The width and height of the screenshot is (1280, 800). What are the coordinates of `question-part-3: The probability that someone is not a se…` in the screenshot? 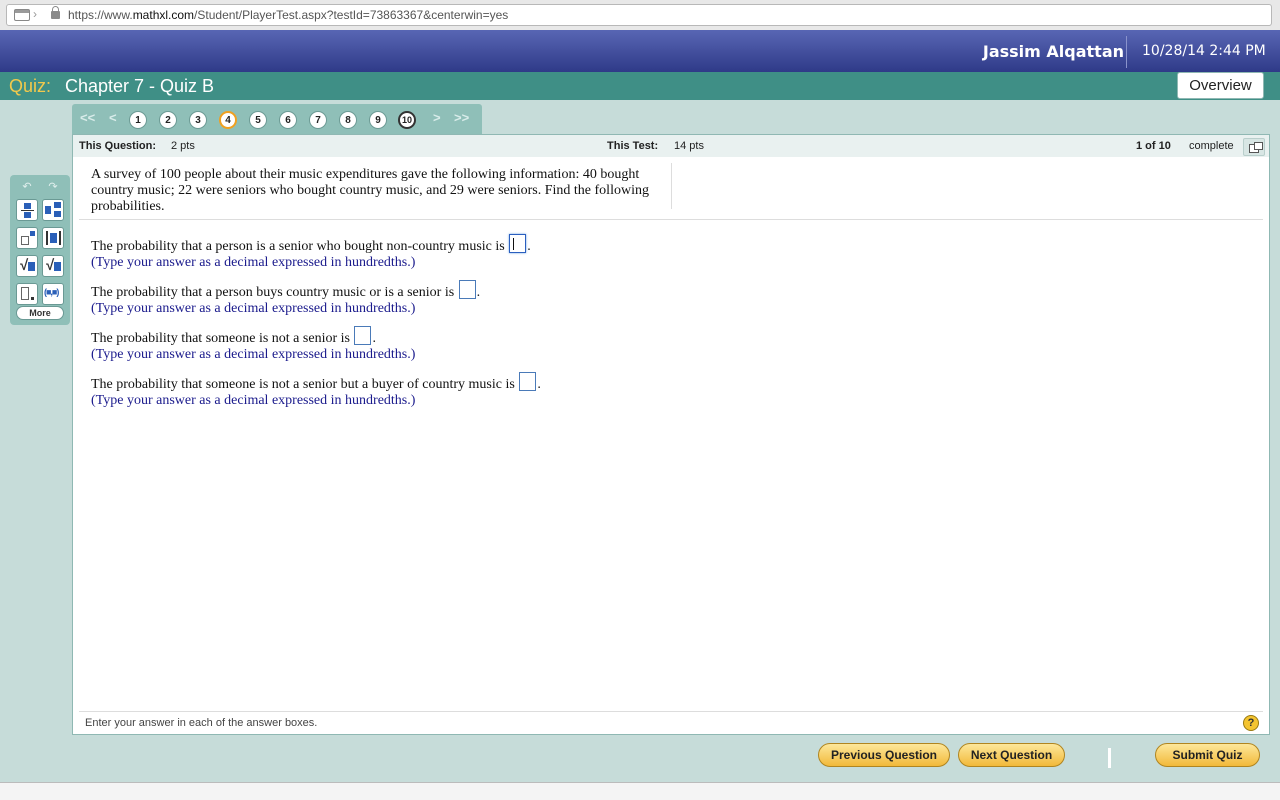 It's located at (233, 337).